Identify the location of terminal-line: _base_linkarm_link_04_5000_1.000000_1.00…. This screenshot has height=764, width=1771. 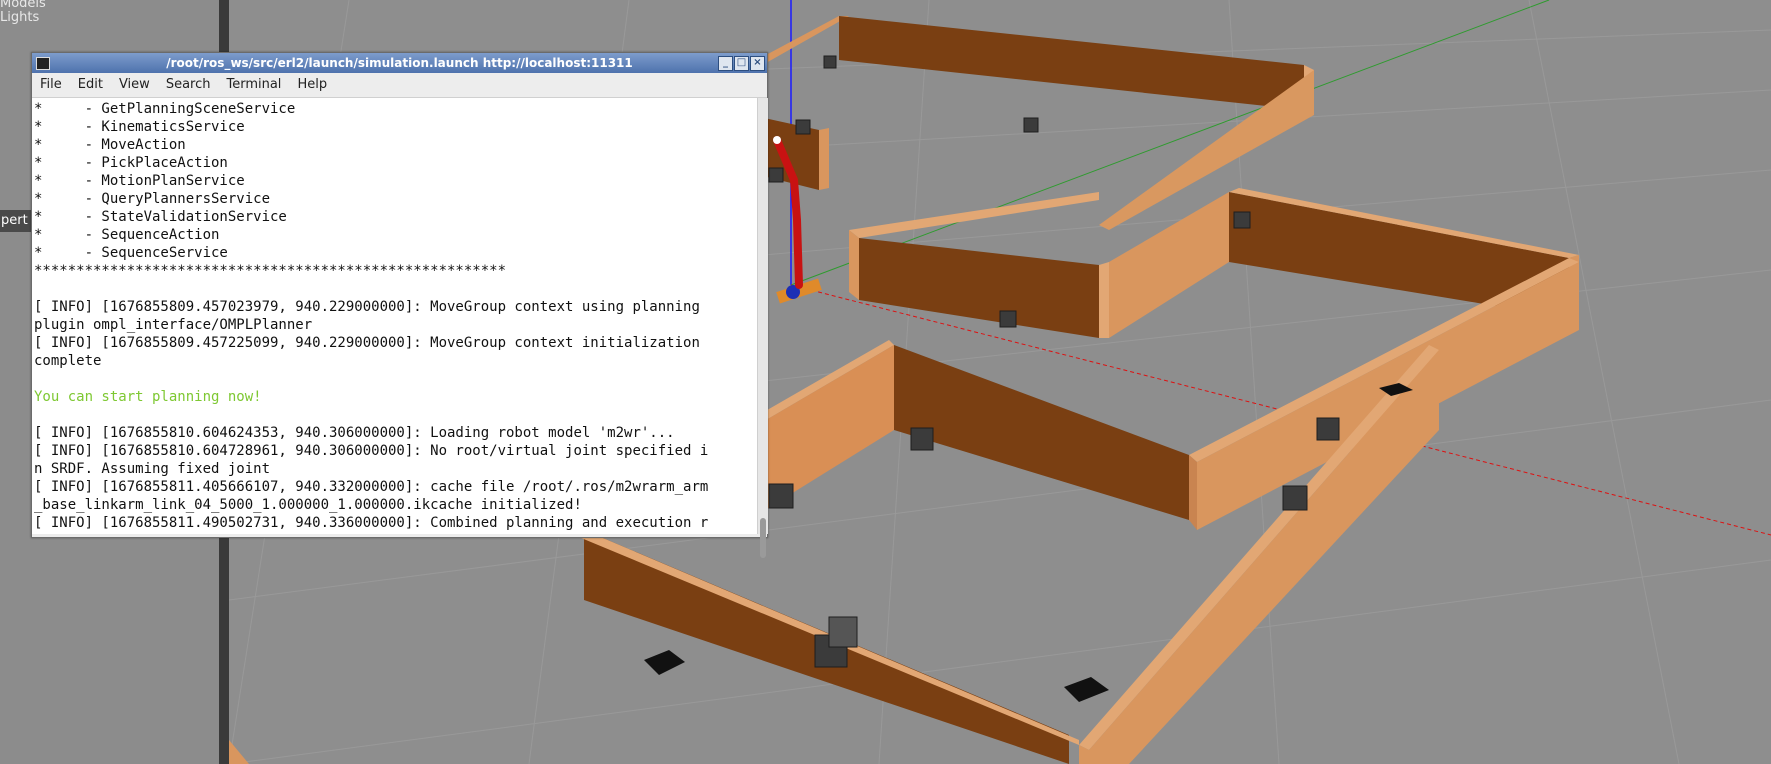
(308, 505).